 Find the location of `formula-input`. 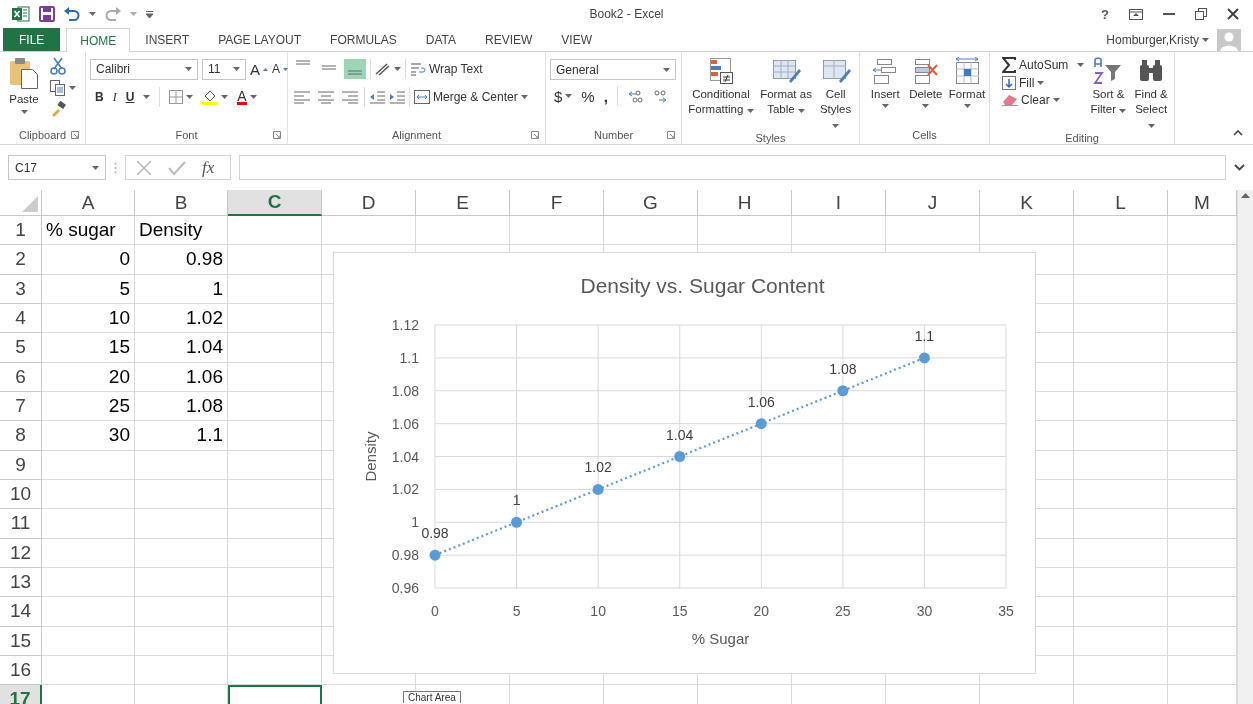

formula-input is located at coordinates (732, 167).